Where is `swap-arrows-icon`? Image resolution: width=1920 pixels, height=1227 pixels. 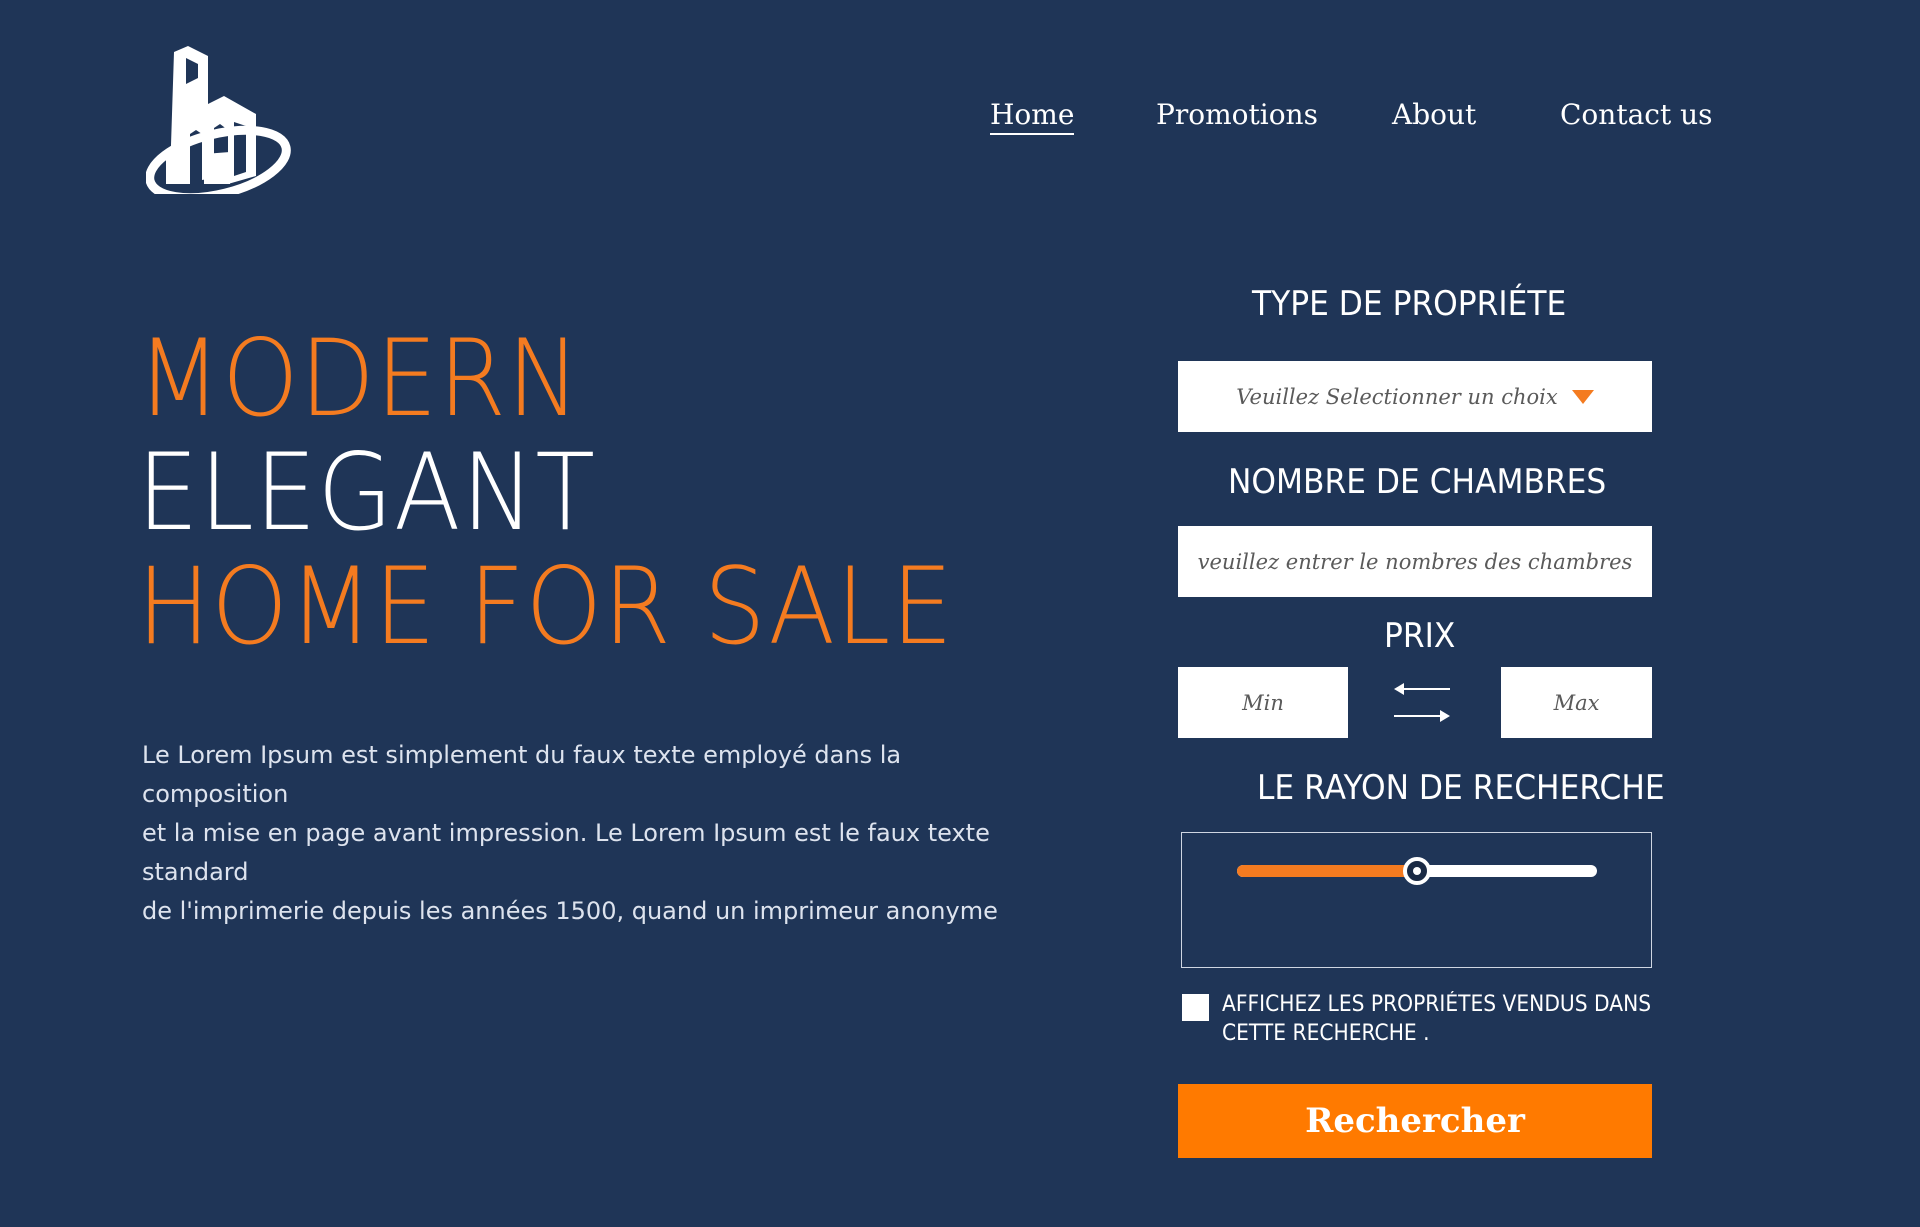
swap-arrows-icon is located at coordinates (1422, 703).